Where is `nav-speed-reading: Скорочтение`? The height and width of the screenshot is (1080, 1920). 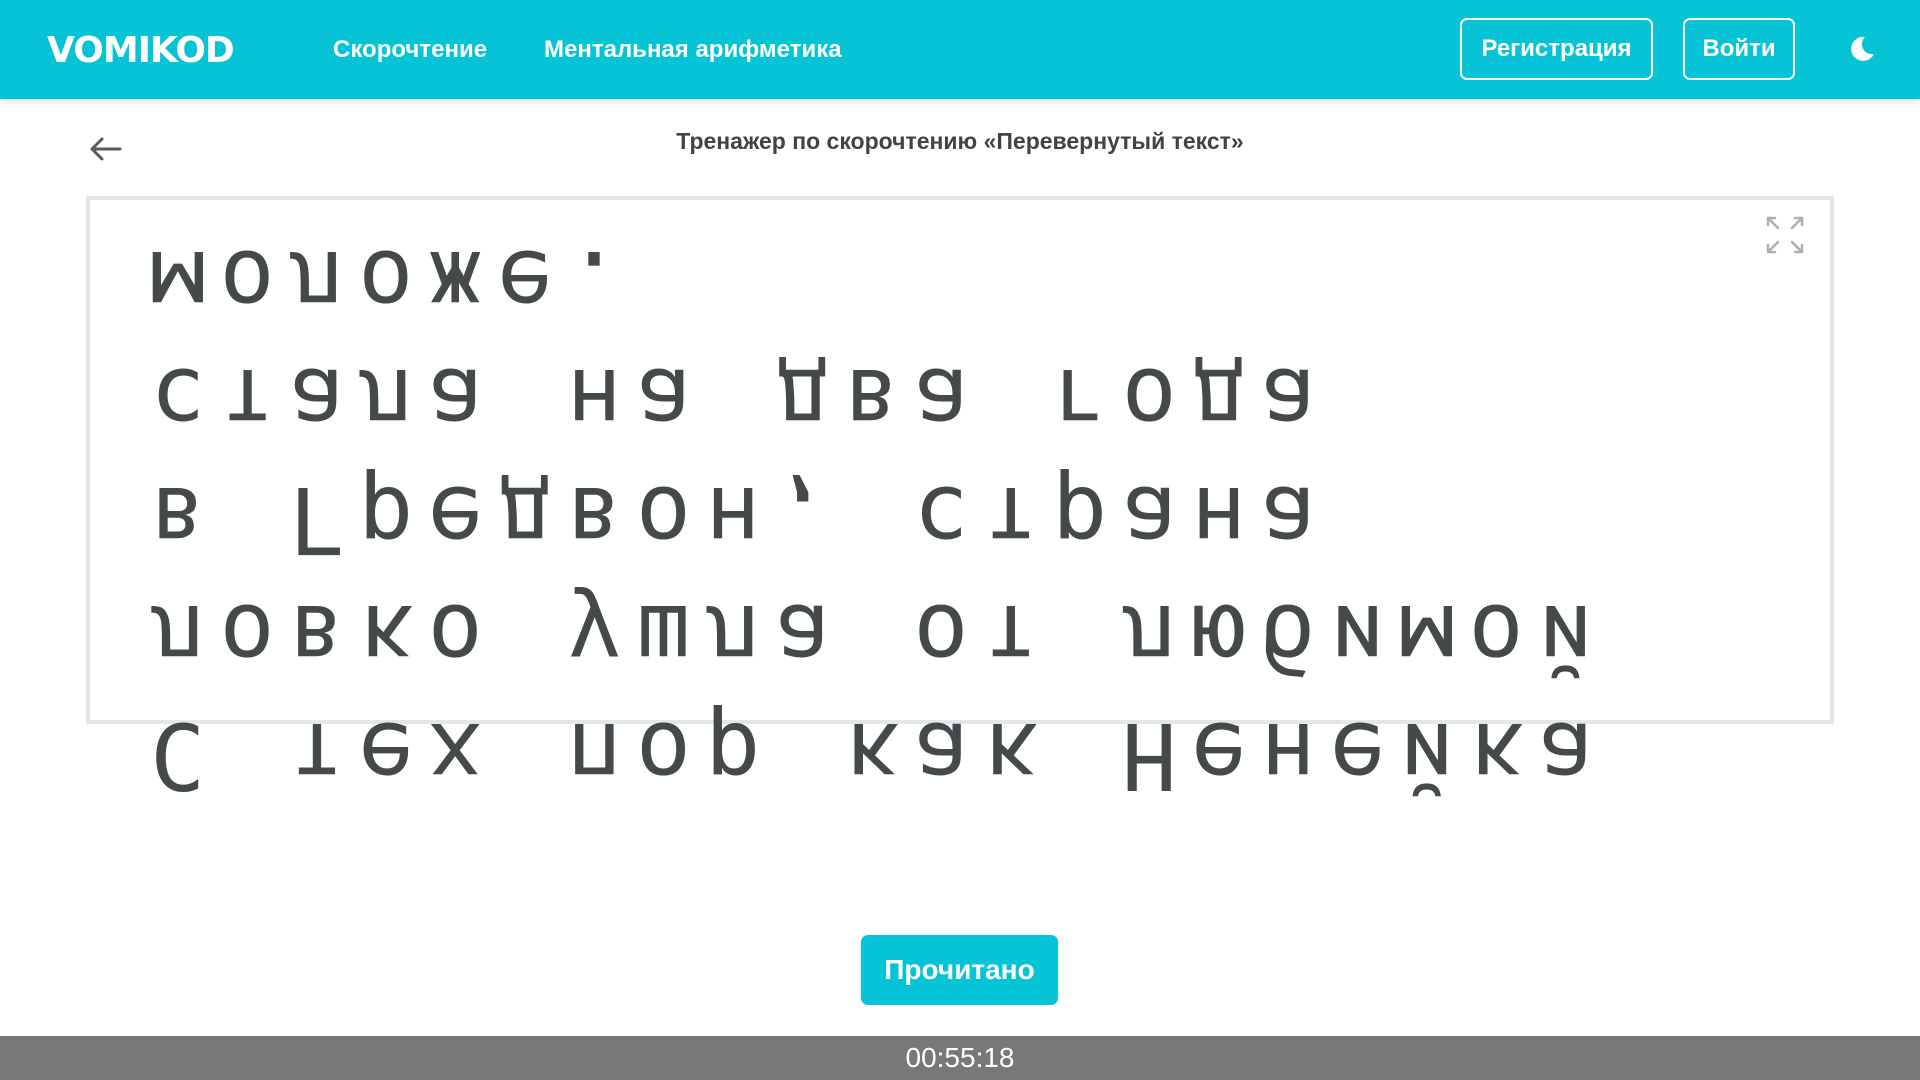 nav-speed-reading: Скорочтение is located at coordinates (410, 49).